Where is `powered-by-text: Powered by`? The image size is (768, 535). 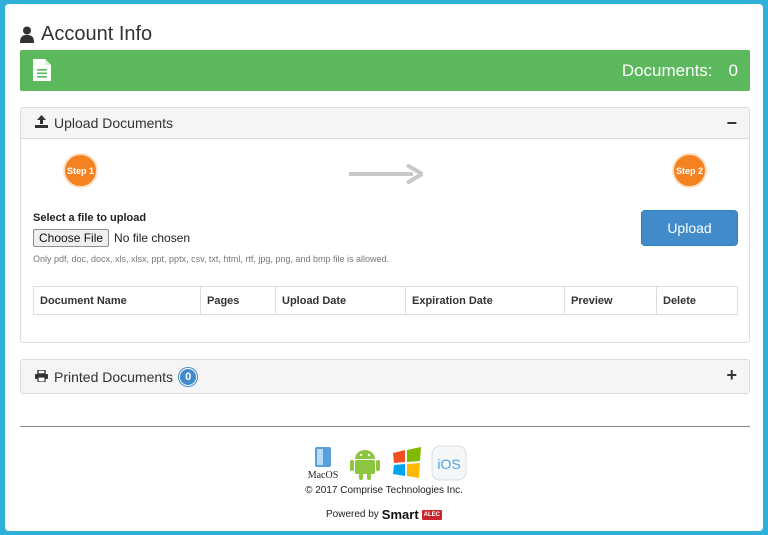
powered-by-text: Powered by is located at coordinates (352, 514).